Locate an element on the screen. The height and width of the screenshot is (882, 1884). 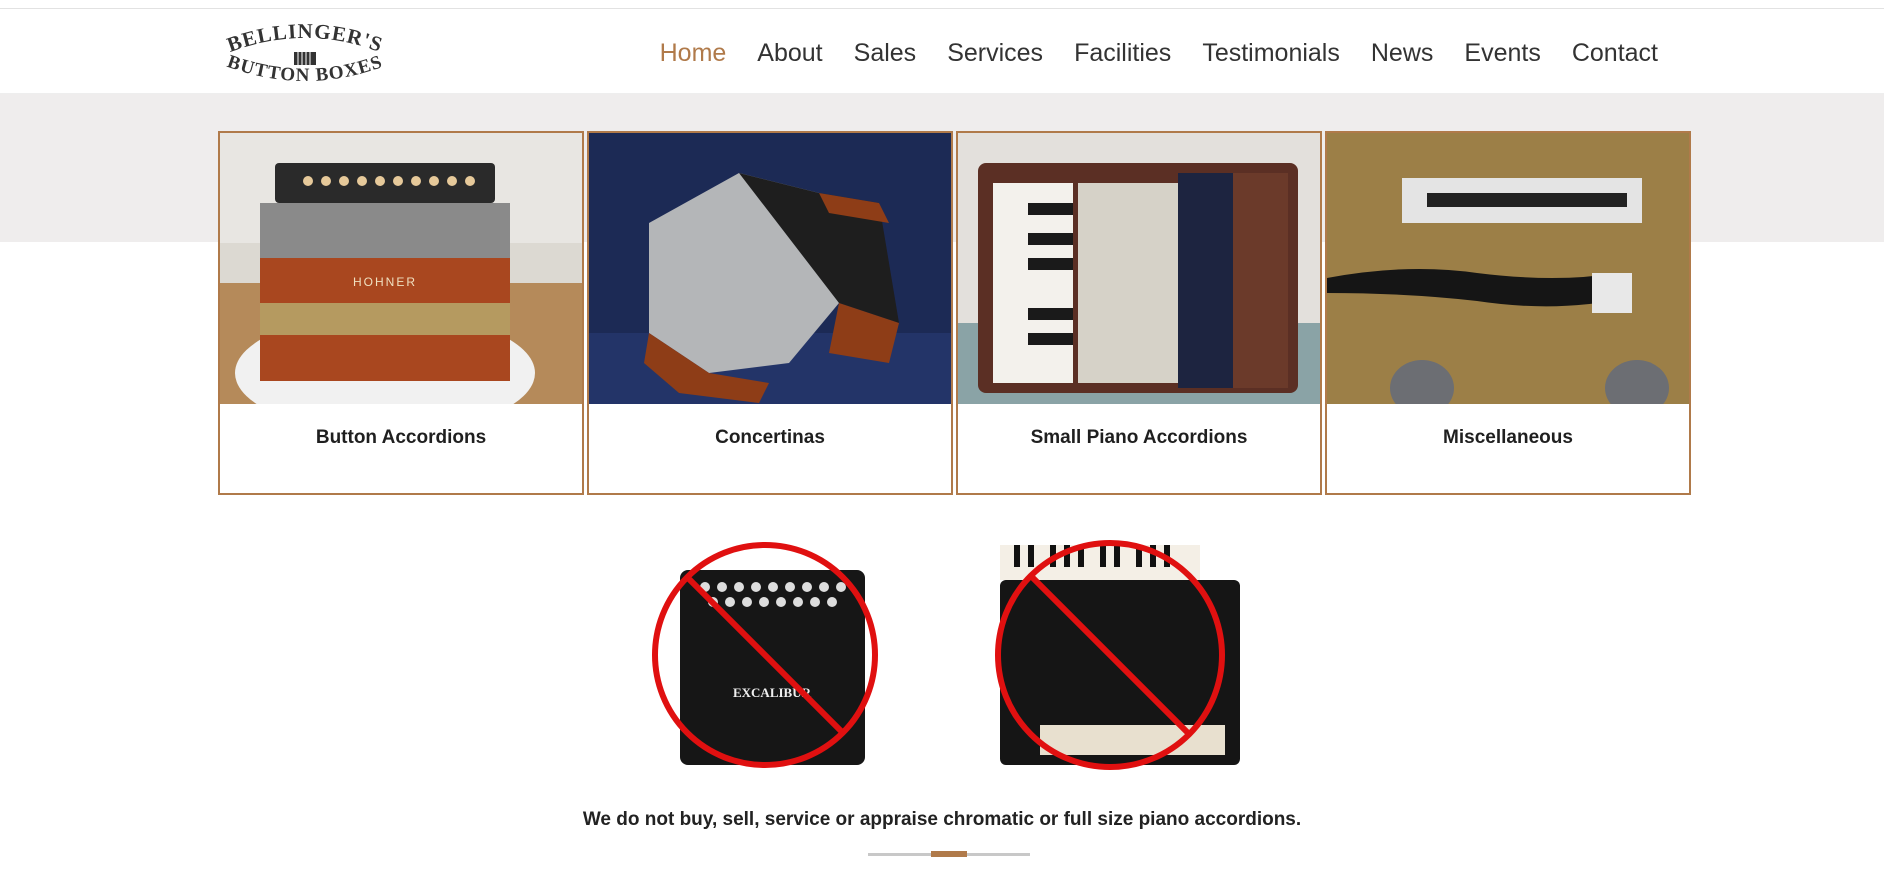
nav-testimonials: Testimonials is located at coordinates (1271, 53).